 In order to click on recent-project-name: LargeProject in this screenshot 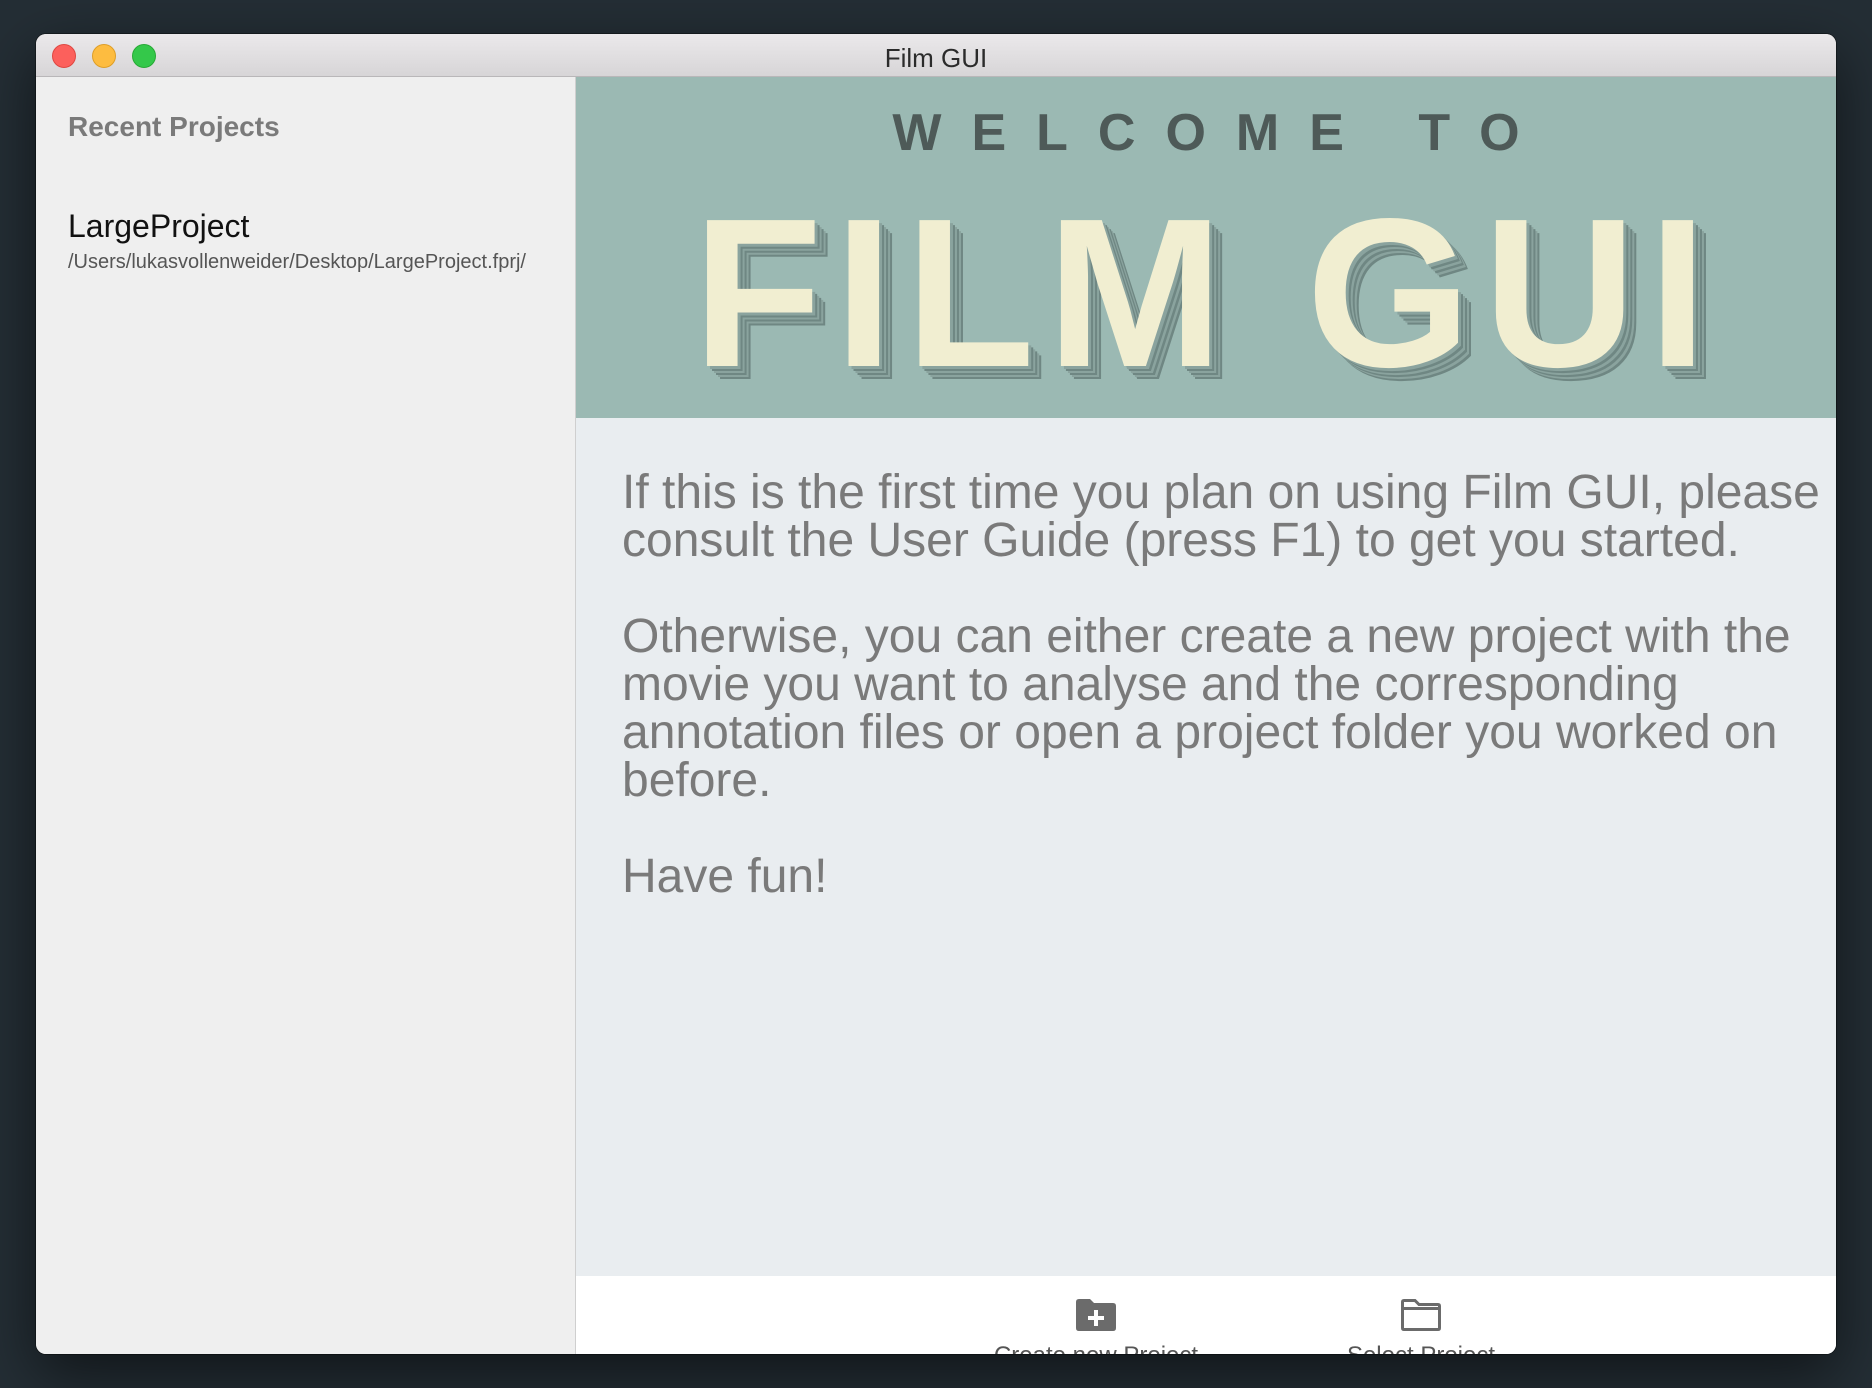, I will do `click(159, 226)`.